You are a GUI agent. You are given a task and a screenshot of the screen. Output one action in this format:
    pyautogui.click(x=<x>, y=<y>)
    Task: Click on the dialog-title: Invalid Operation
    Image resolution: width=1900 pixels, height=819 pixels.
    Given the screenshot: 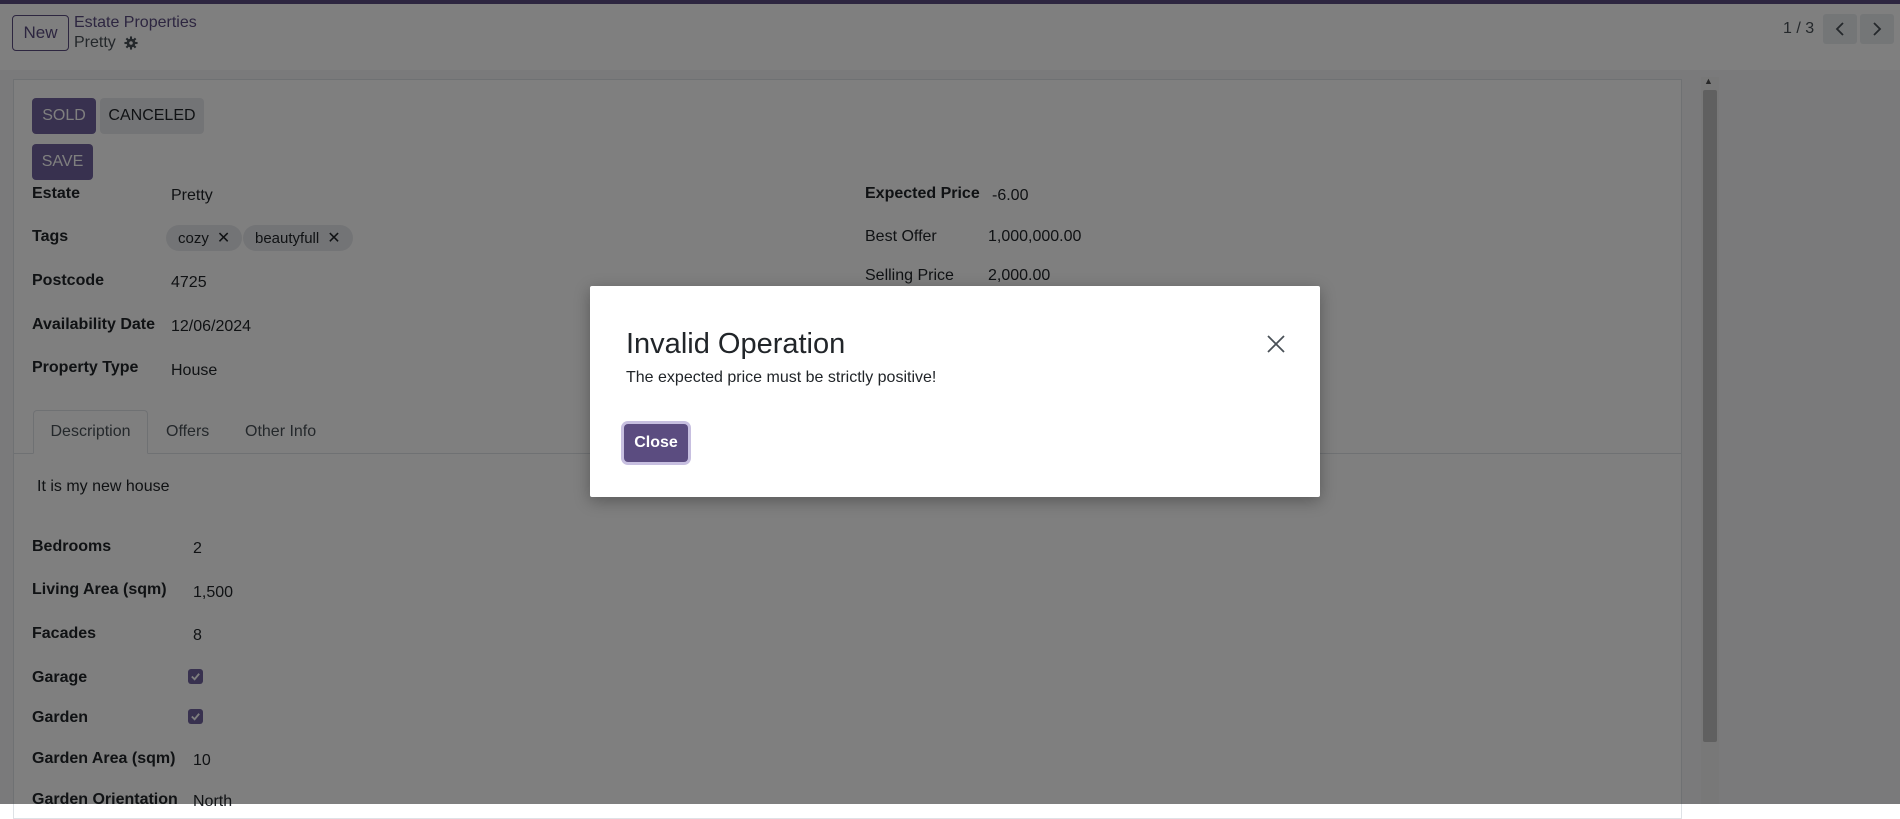 What is the action you would take?
    pyautogui.click(x=736, y=344)
    